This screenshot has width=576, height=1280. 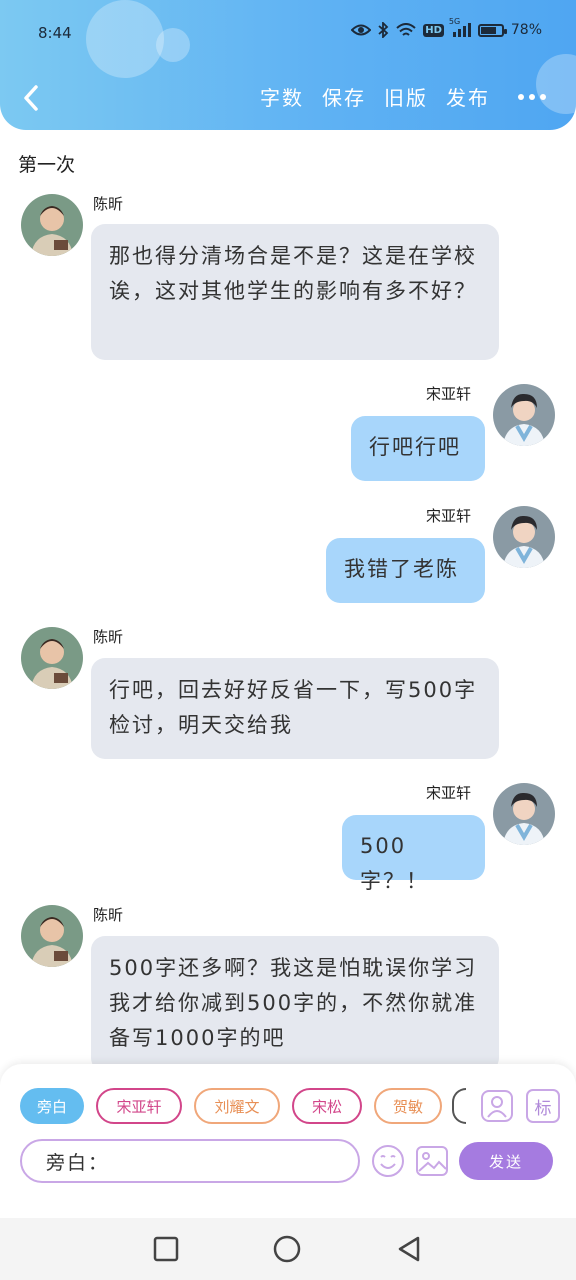 I want to click on nav-actions: 字数 保存 旧版 发布, so click(x=403, y=96).